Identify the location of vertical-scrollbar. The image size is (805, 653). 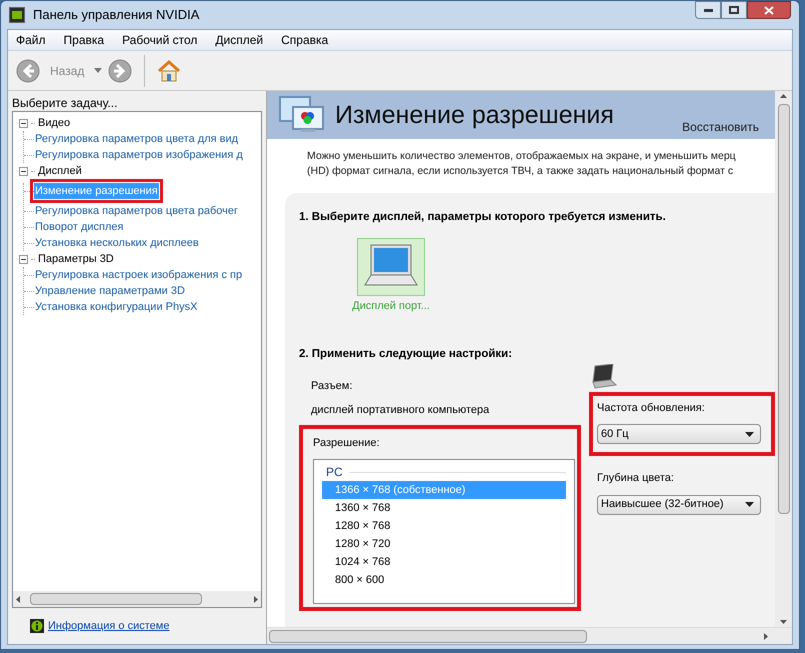
(783, 359).